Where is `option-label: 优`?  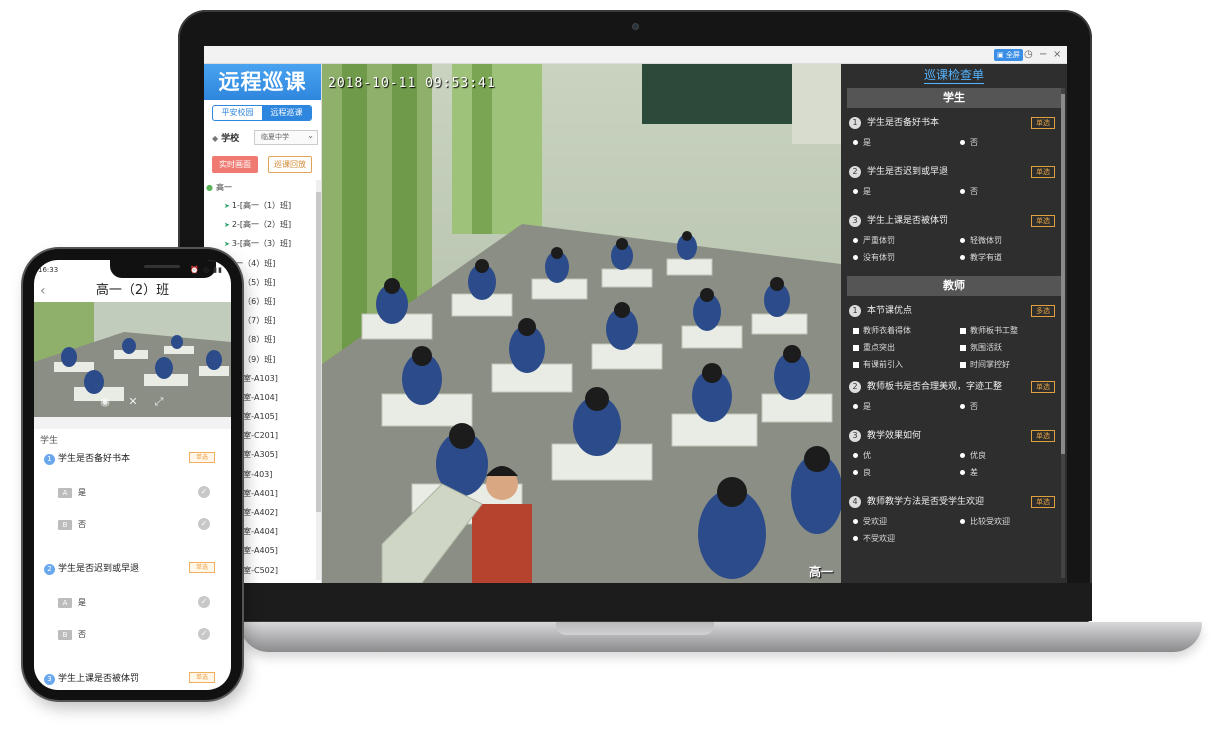 option-label: 优 is located at coordinates (867, 455).